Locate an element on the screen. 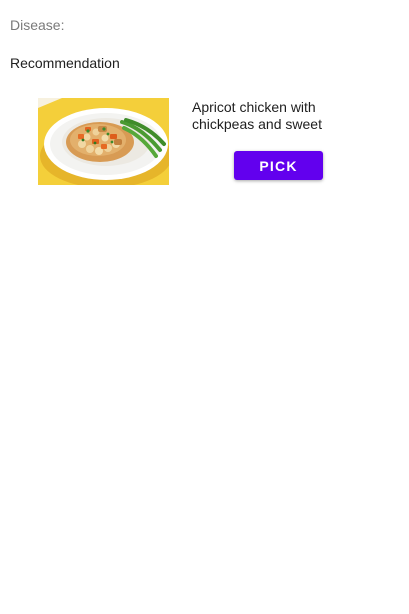  pick-button: PICK is located at coordinates (278, 165).